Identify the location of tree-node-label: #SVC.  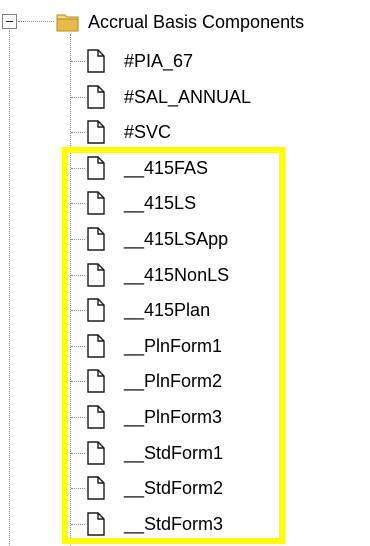
(148, 132).